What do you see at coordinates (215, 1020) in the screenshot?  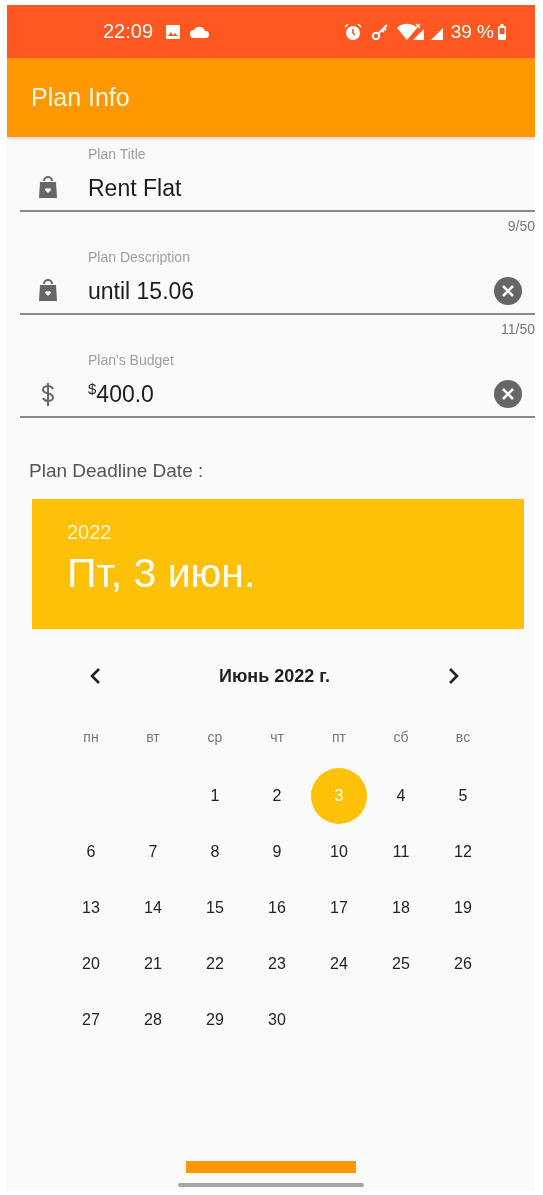 I see `calendar-day: 29` at bounding box center [215, 1020].